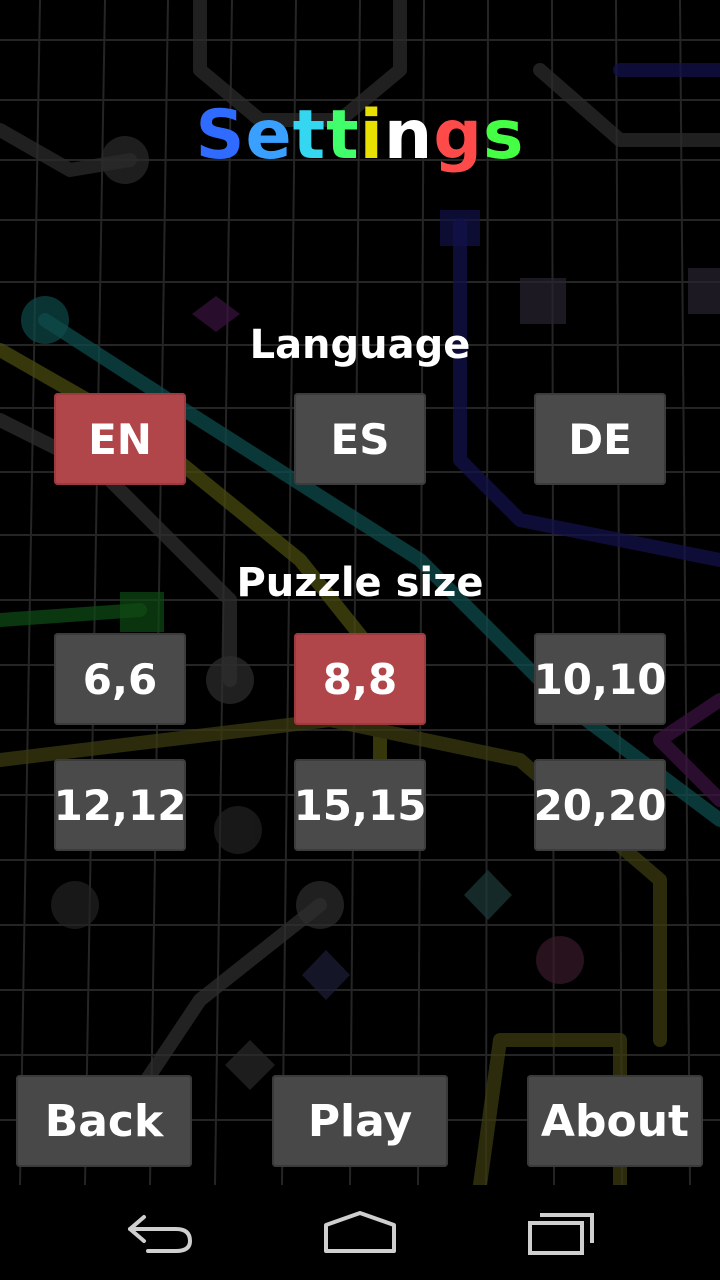  I want to click on size-20-button: 20,20, so click(600, 805).